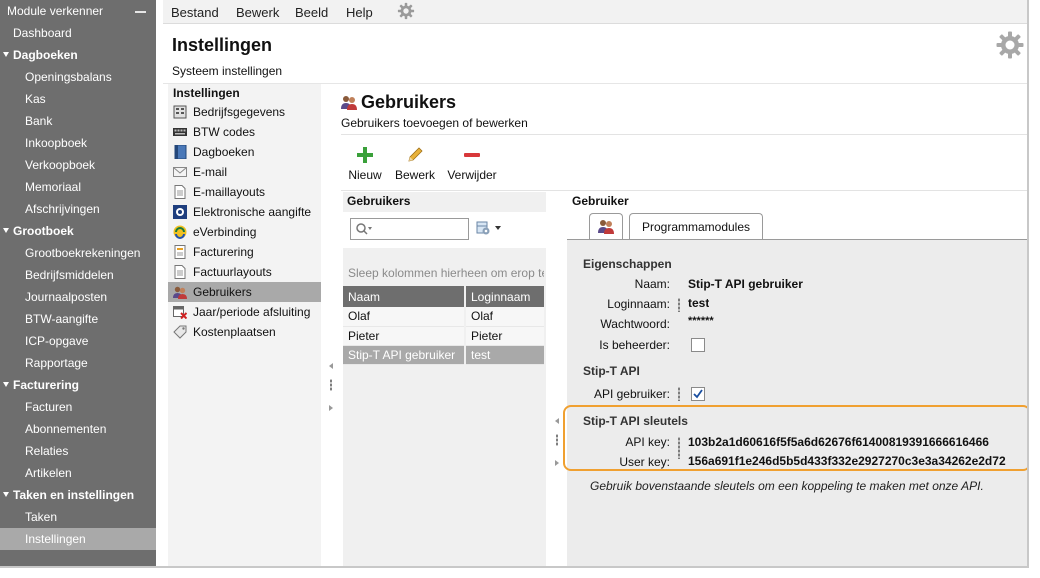 This screenshot has width=1040, height=578. I want to click on menu-help: Help, so click(359, 12).